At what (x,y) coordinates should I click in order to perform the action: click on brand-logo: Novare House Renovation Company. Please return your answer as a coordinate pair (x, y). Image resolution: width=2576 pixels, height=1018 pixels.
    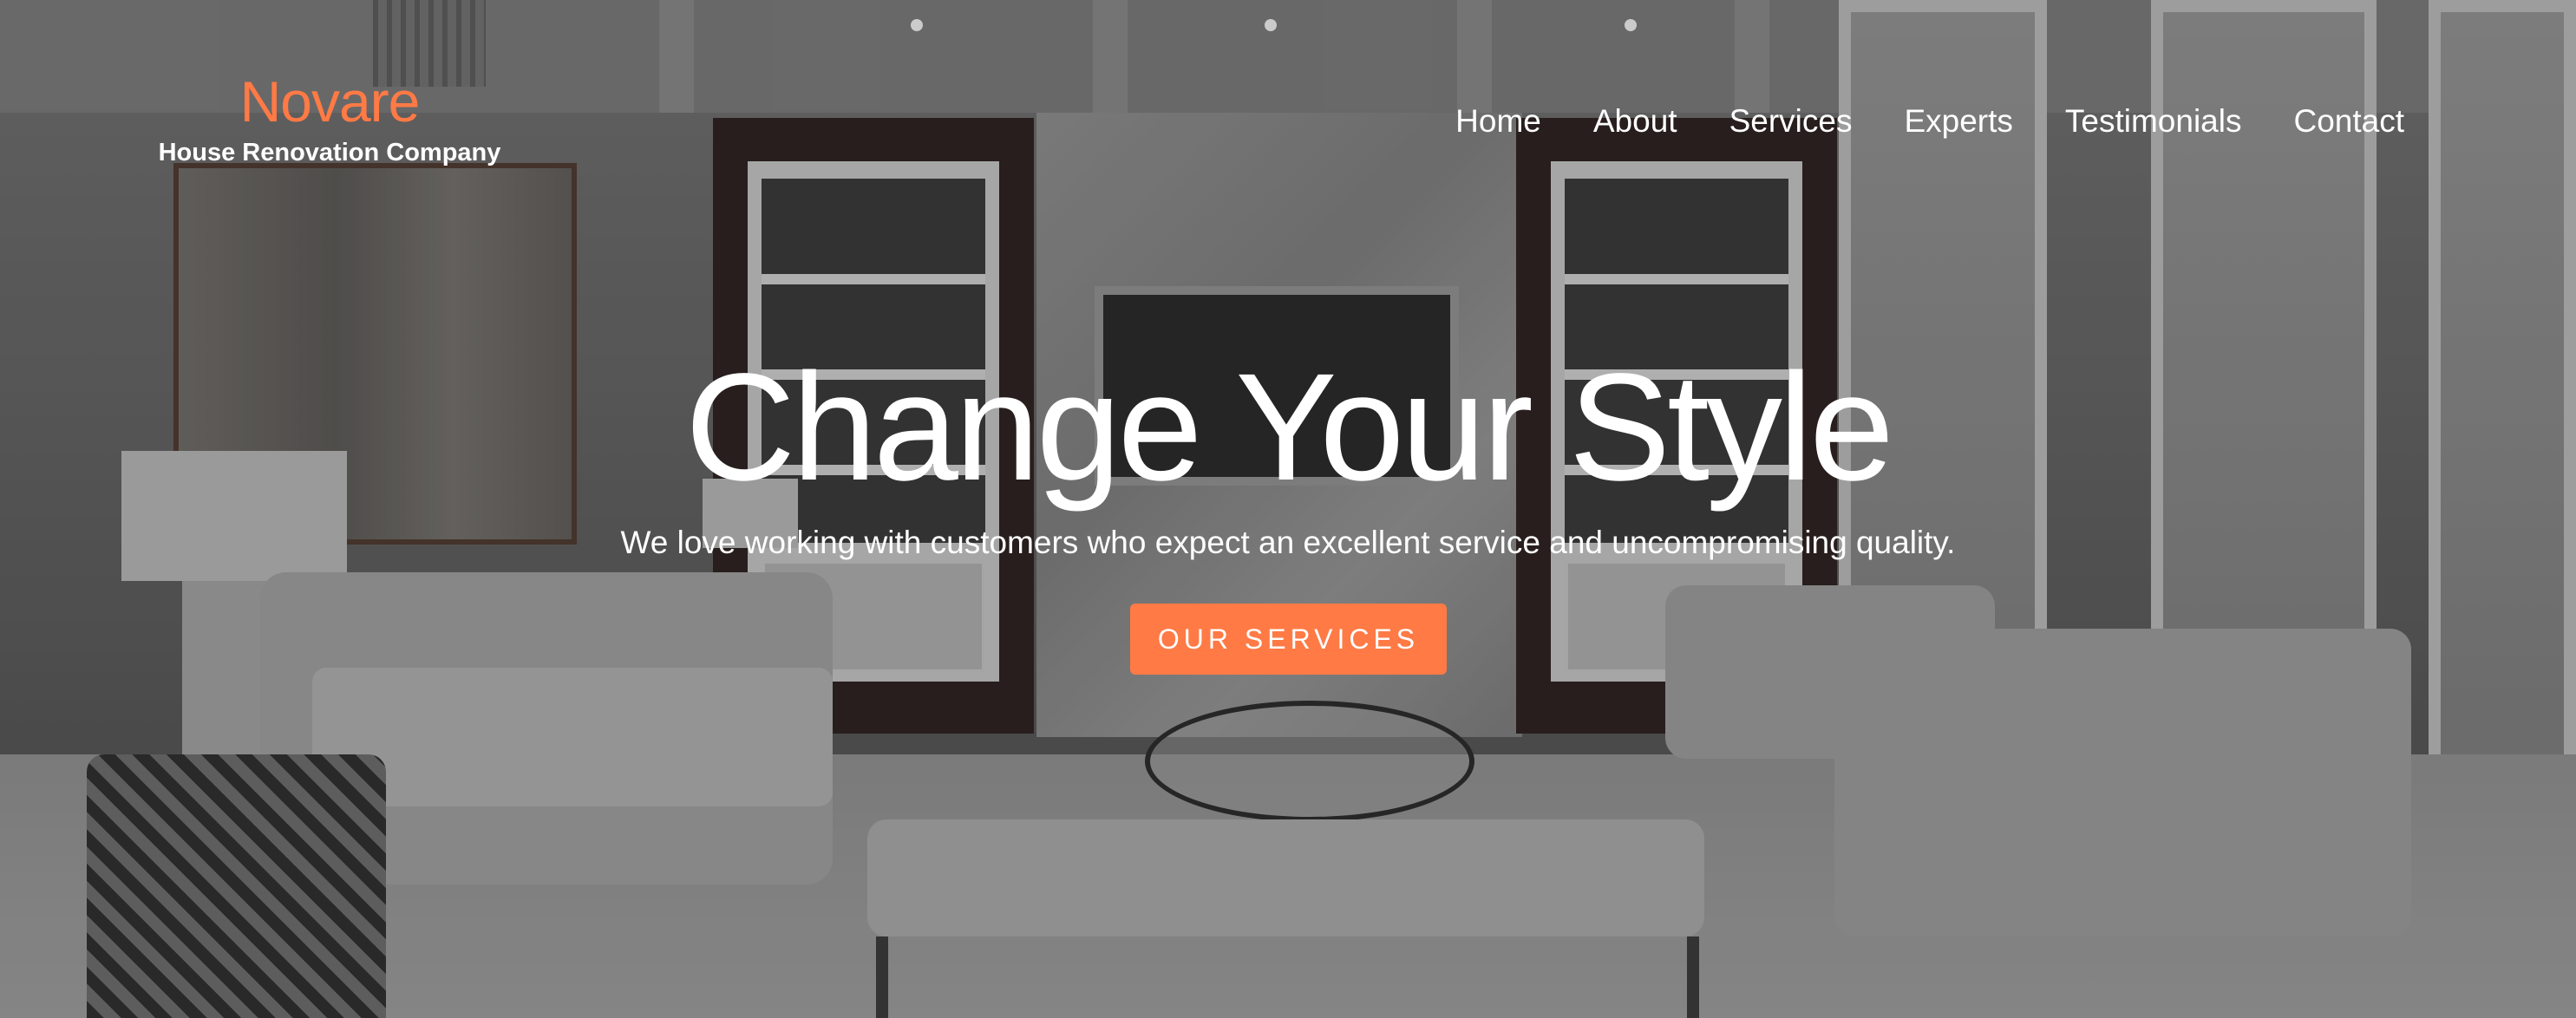
    Looking at the image, I should click on (329, 118).